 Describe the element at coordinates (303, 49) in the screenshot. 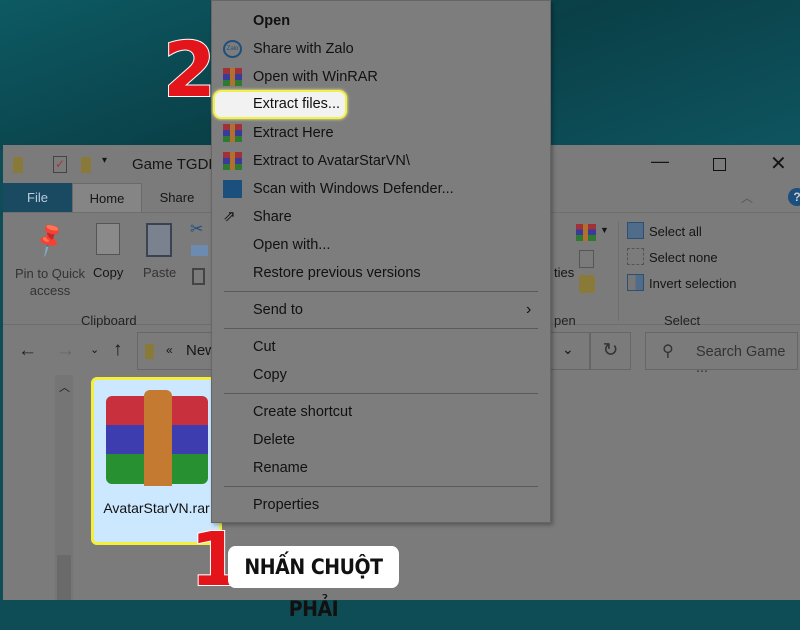

I see `menu-label: Share with Zalo` at that location.